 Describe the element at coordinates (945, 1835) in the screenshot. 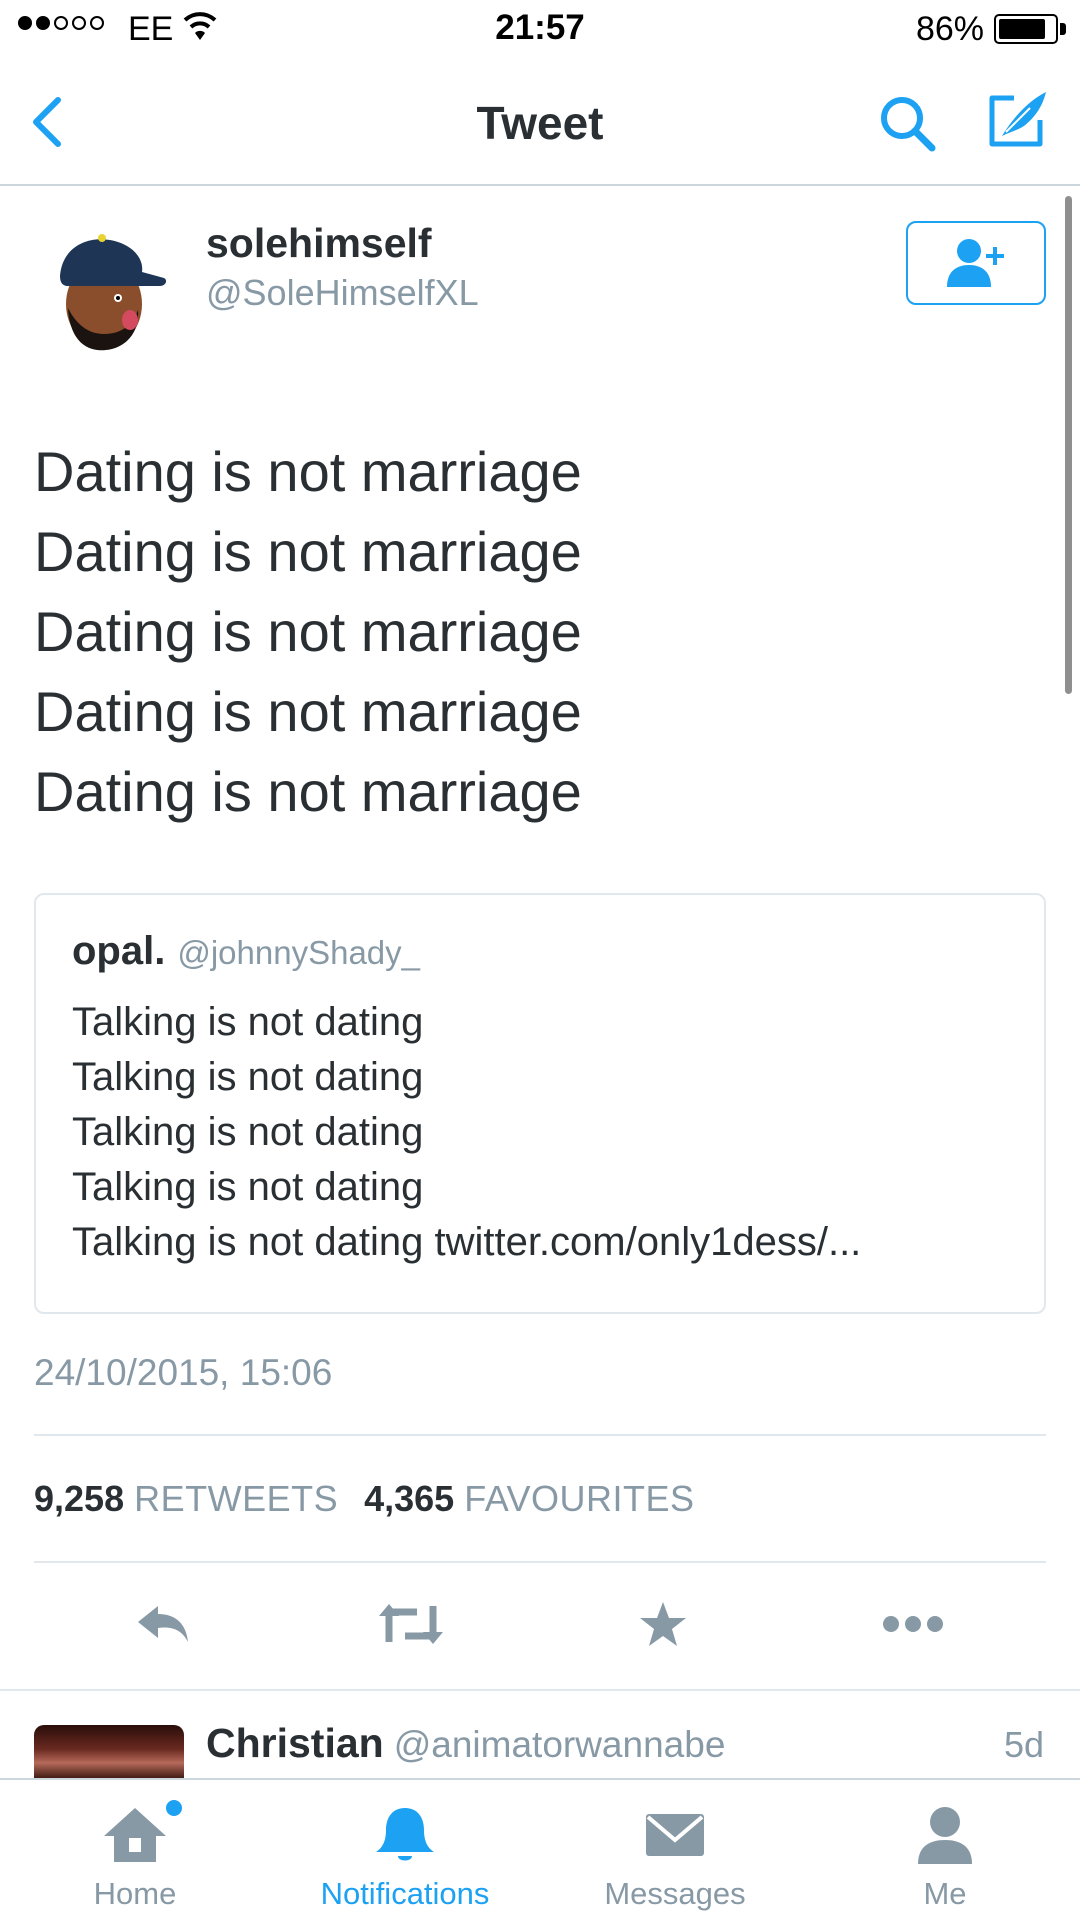

I see `person-icon` at that location.